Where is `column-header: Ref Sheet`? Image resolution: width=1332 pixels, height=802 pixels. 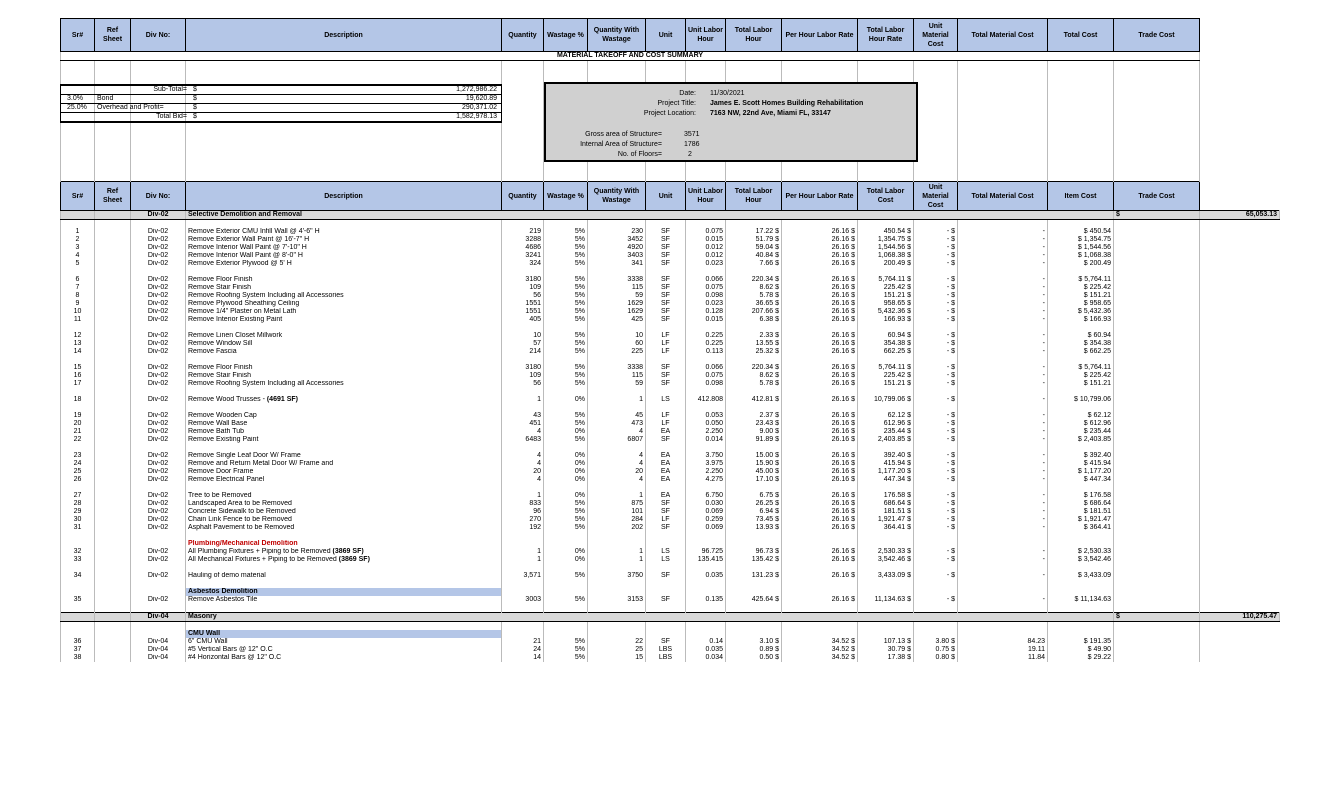
column-header: Ref Sheet is located at coordinates (112, 196).